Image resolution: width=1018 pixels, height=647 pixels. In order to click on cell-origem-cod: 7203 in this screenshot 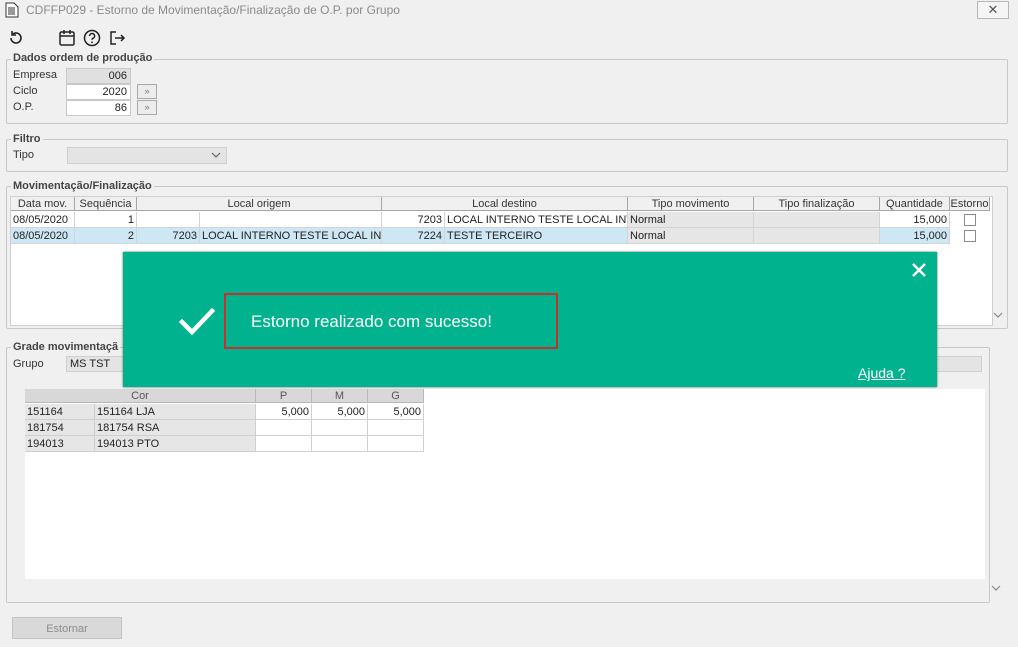, I will do `click(168, 236)`.